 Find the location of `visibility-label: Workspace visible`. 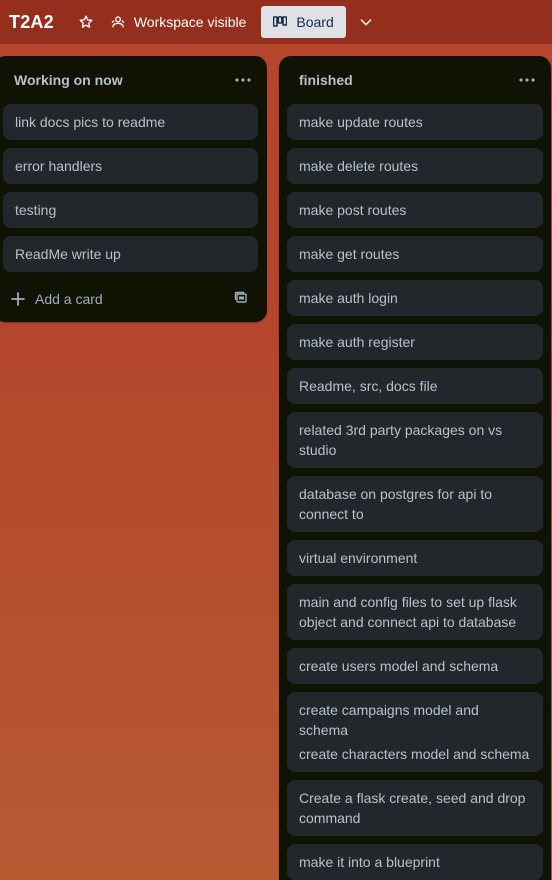

visibility-label: Workspace visible is located at coordinates (190, 22).